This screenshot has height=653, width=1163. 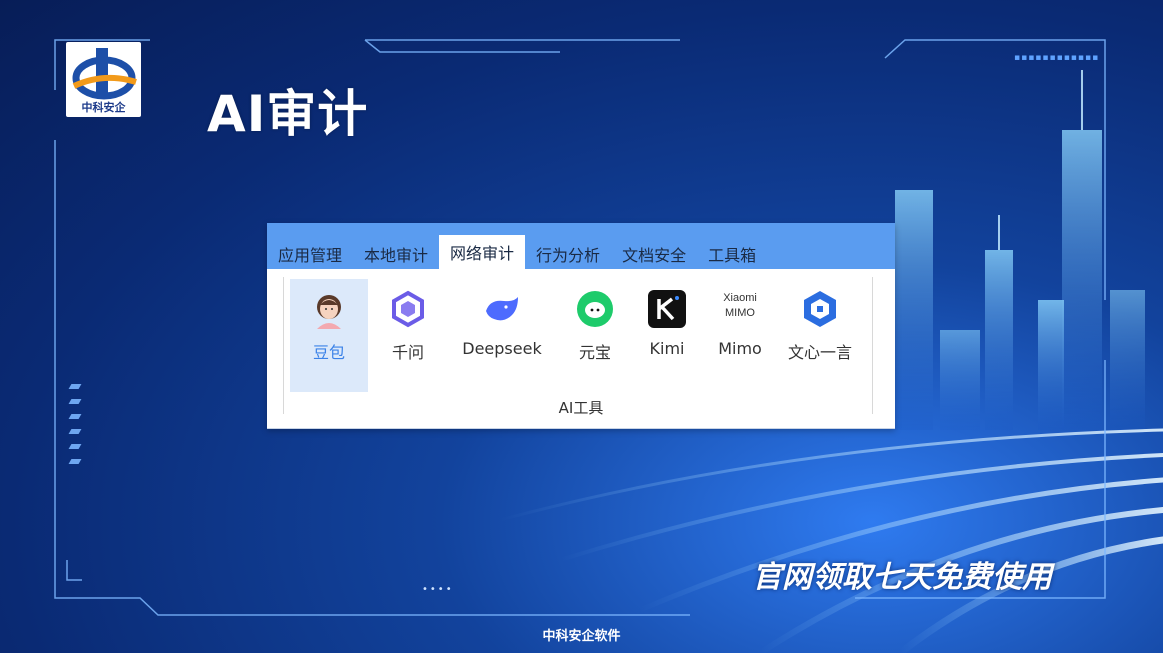 What do you see at coordinates (740, 335) in the screenshot?
I see `tool-mimo: Xiaomi MIMO Mimo` at bounding box center [740, 335].